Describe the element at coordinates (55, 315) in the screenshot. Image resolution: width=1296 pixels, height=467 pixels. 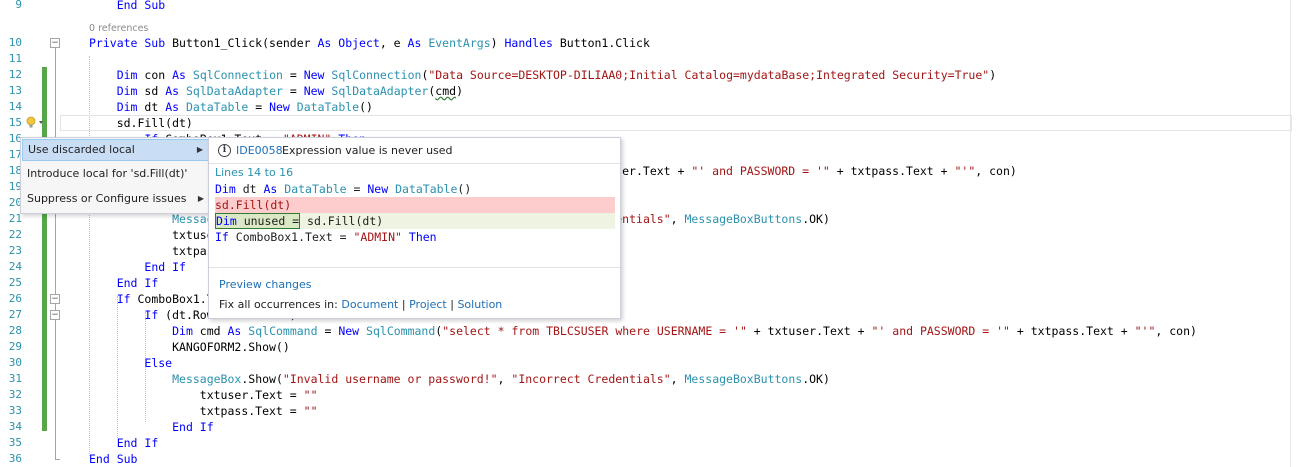
I see `fold-toggle-inner-if: −` at that location.